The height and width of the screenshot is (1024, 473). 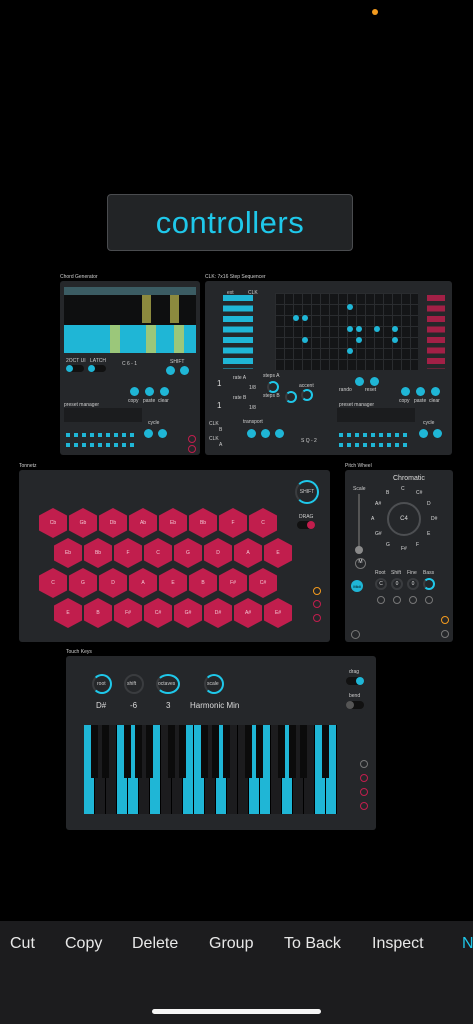 What do you see at coordinates (83, 944) in the screenshot?
I see `copy-button-toolbar: Copy` at bounding box center [83, 944].